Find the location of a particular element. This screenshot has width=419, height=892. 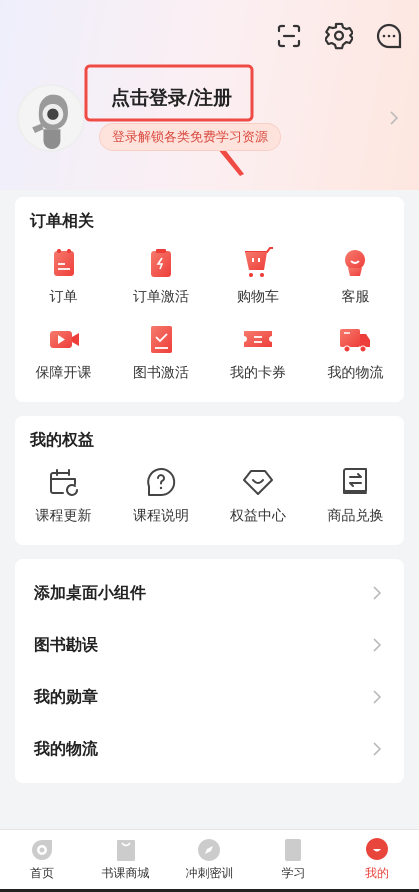

tab: 首页 is located at coordinates (42, 859).